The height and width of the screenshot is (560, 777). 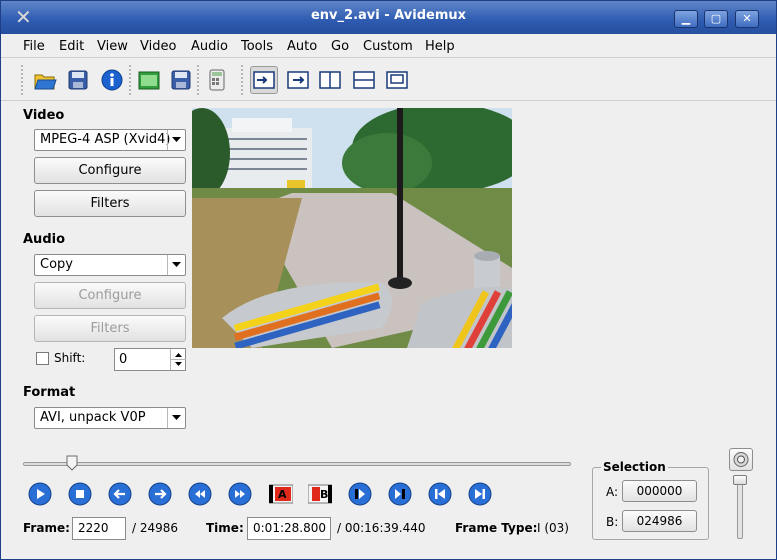 I want to click on title-bar: ✕ env_2.avi - Avidemux ▁ ▢ ✕, so click(x=388, y=17).